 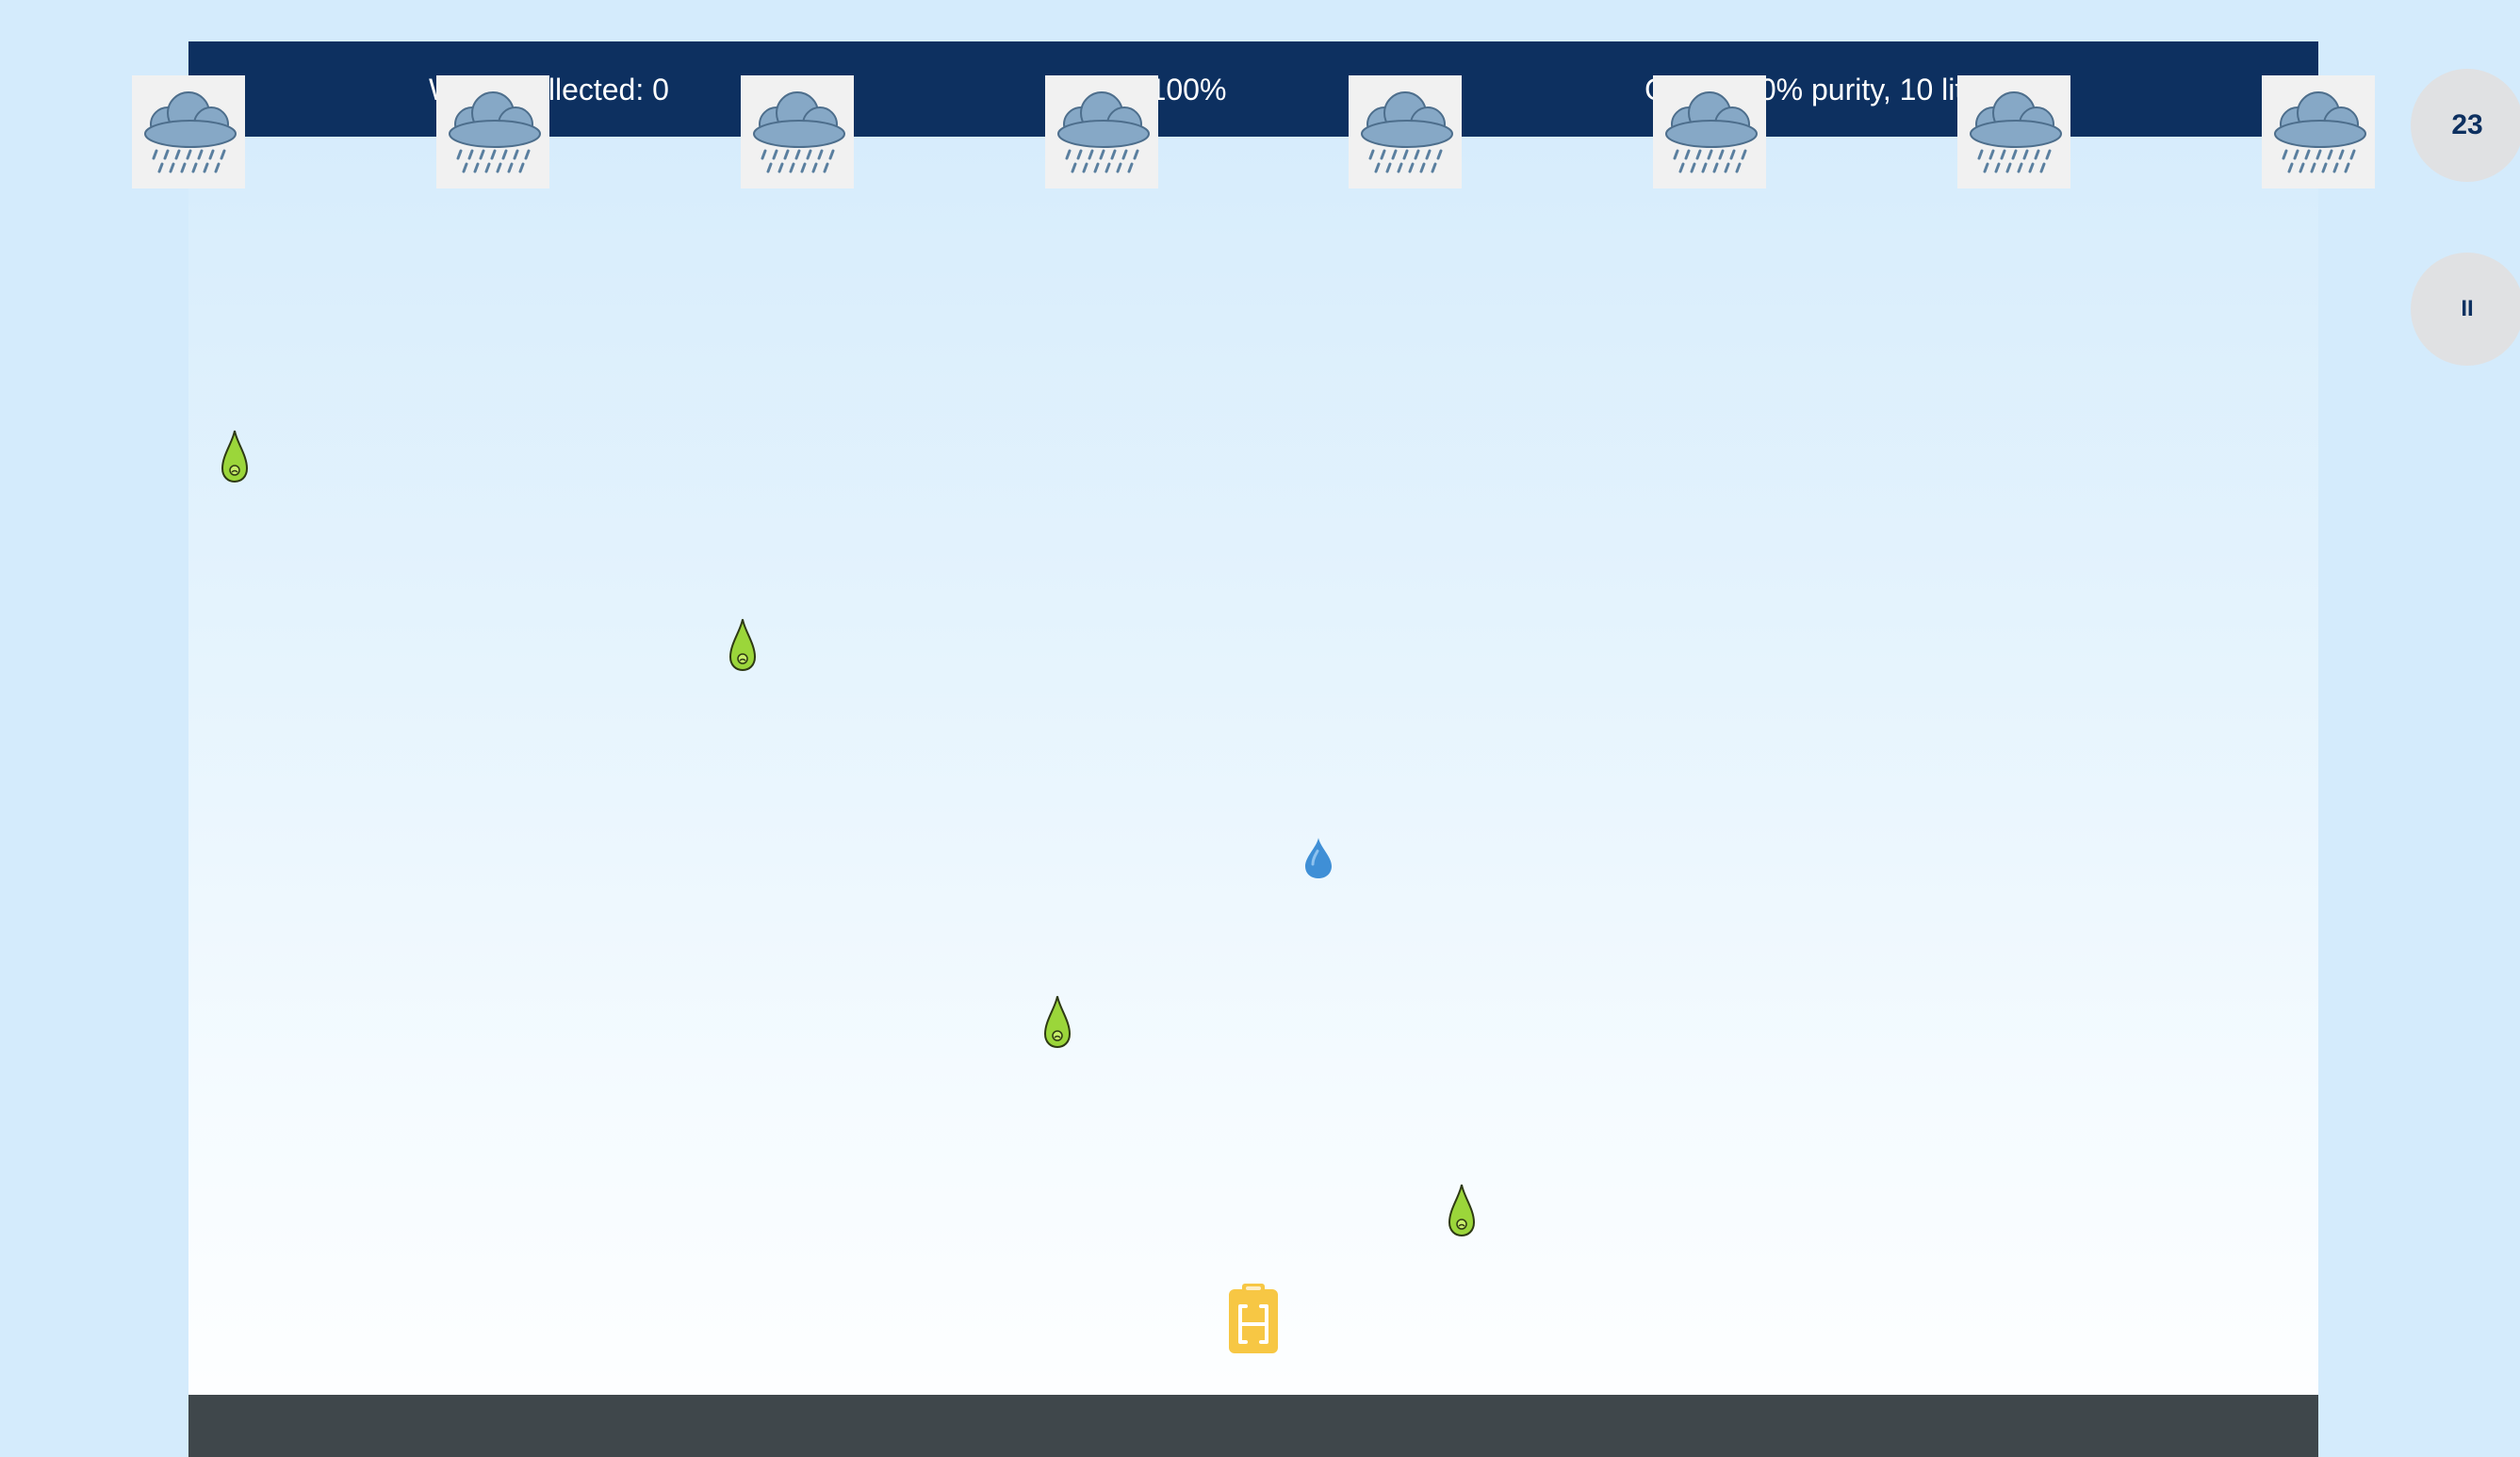 What do you see at coordinates (2465, 125) in the screenshot?
I see `timer-badge: 23` at bounding box center [2465, 125].